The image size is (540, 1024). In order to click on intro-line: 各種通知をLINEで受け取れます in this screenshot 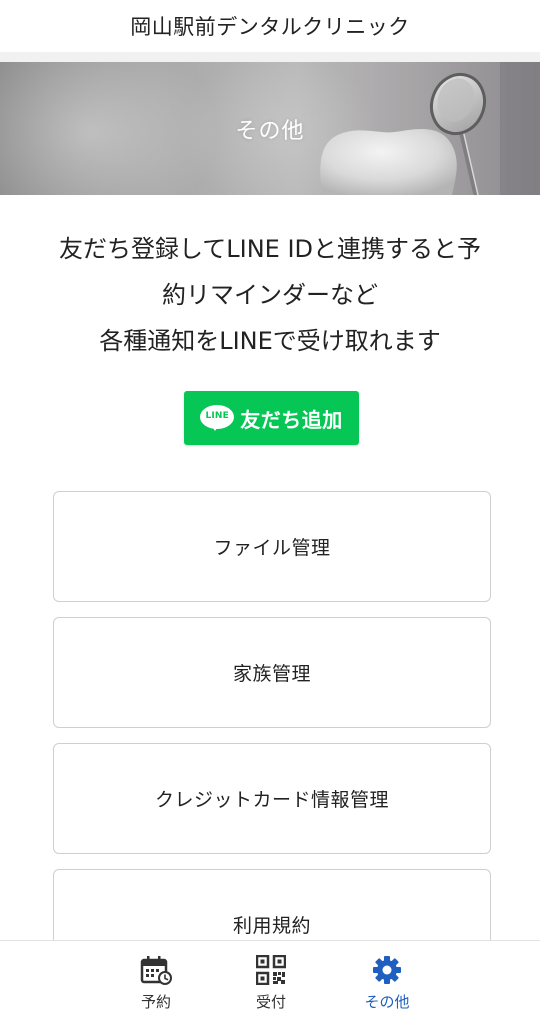, I will do `click(270, 341)`.